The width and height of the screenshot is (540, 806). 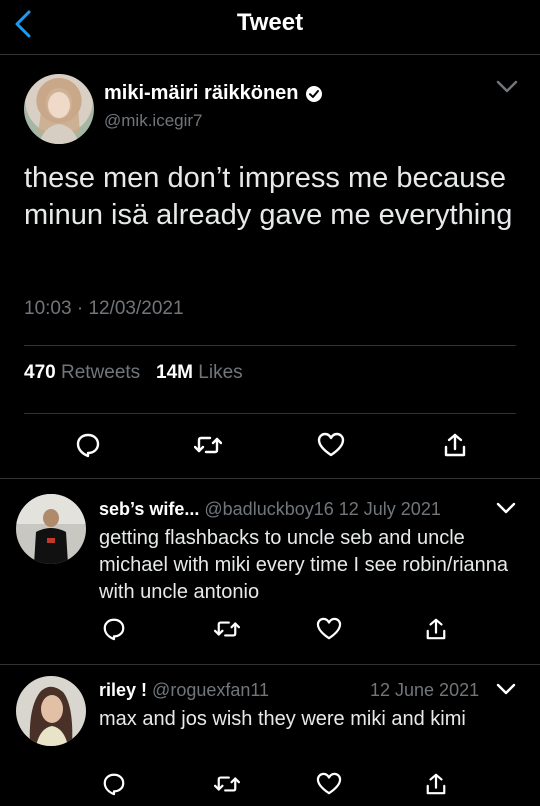 I want to click on reply-header: riley ! @roguexfan11, so click(x=184, y=690).